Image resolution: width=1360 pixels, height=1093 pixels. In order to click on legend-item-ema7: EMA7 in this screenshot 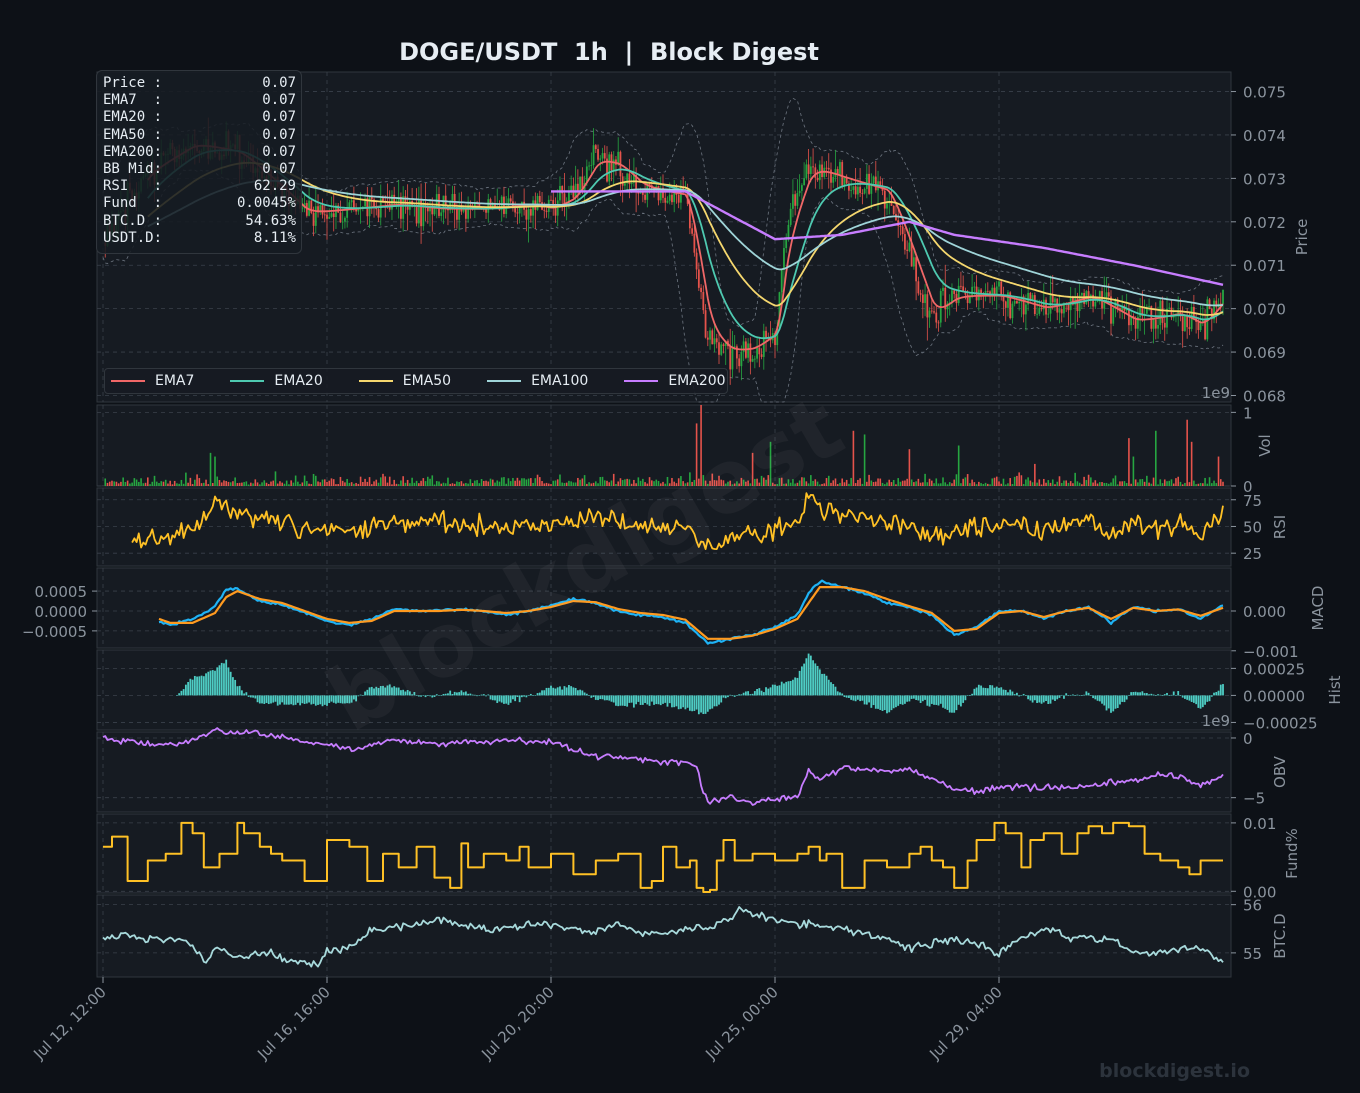, I will do `click(152, 381)`.